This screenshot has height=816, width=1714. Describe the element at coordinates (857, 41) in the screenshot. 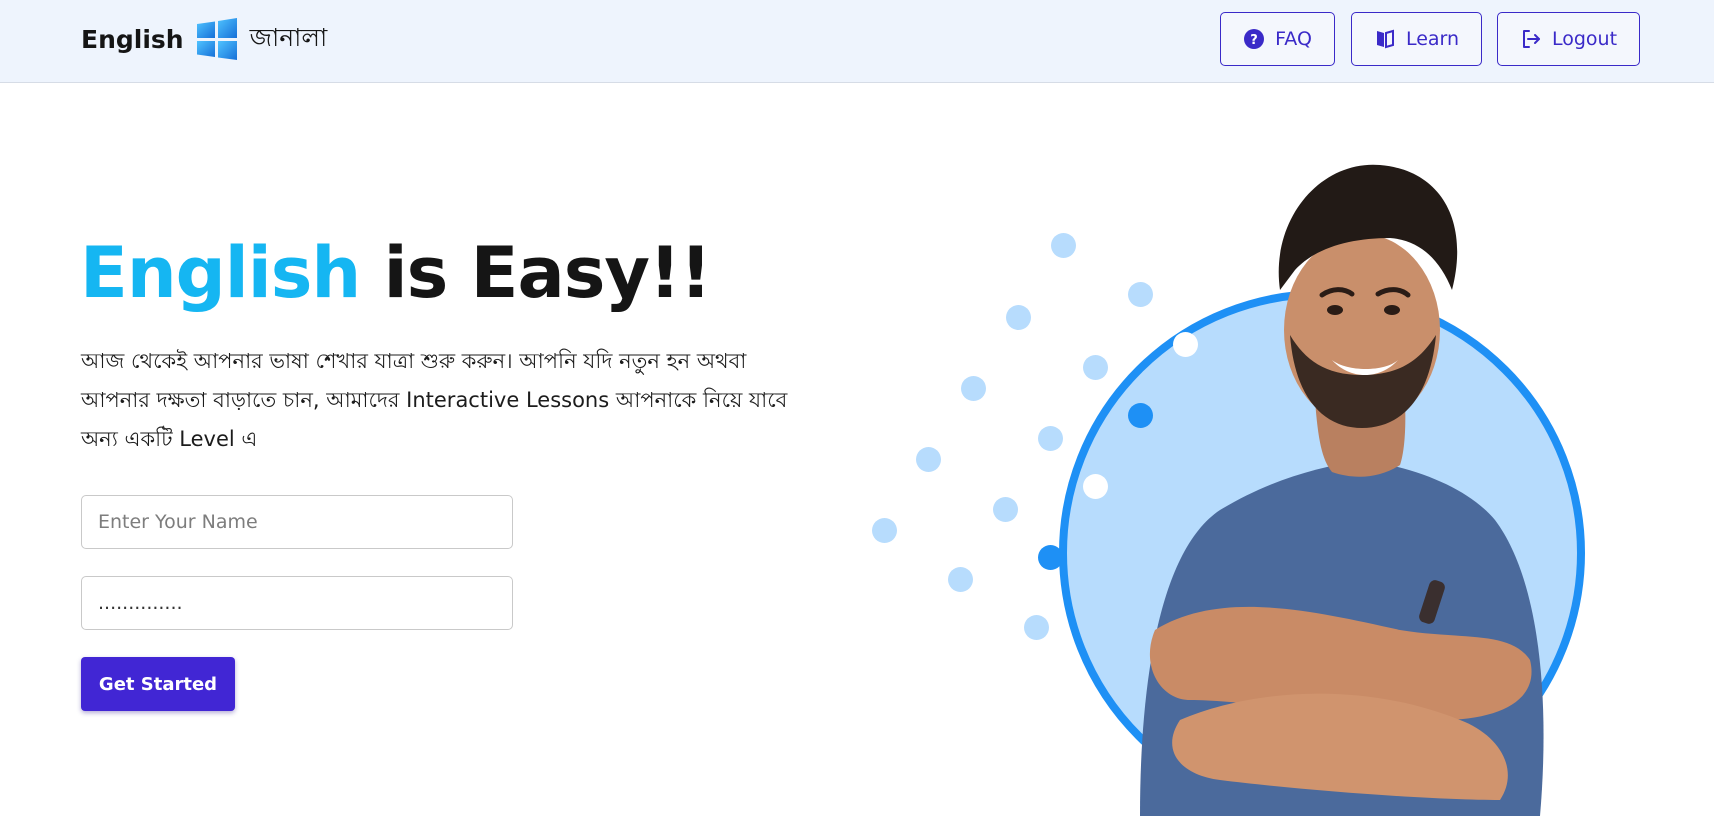

I see `top-navbar: English জানালা ? FAQ Learn Logout` at that location.